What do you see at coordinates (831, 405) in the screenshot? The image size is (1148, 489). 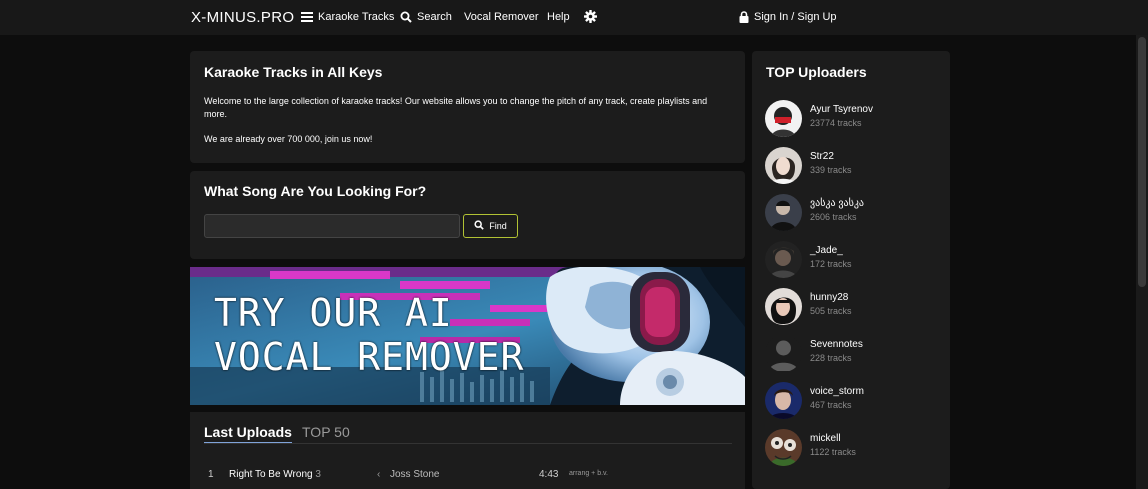 I see `uploader-track-count: 467 tracks` at bounding box center [831, 405].